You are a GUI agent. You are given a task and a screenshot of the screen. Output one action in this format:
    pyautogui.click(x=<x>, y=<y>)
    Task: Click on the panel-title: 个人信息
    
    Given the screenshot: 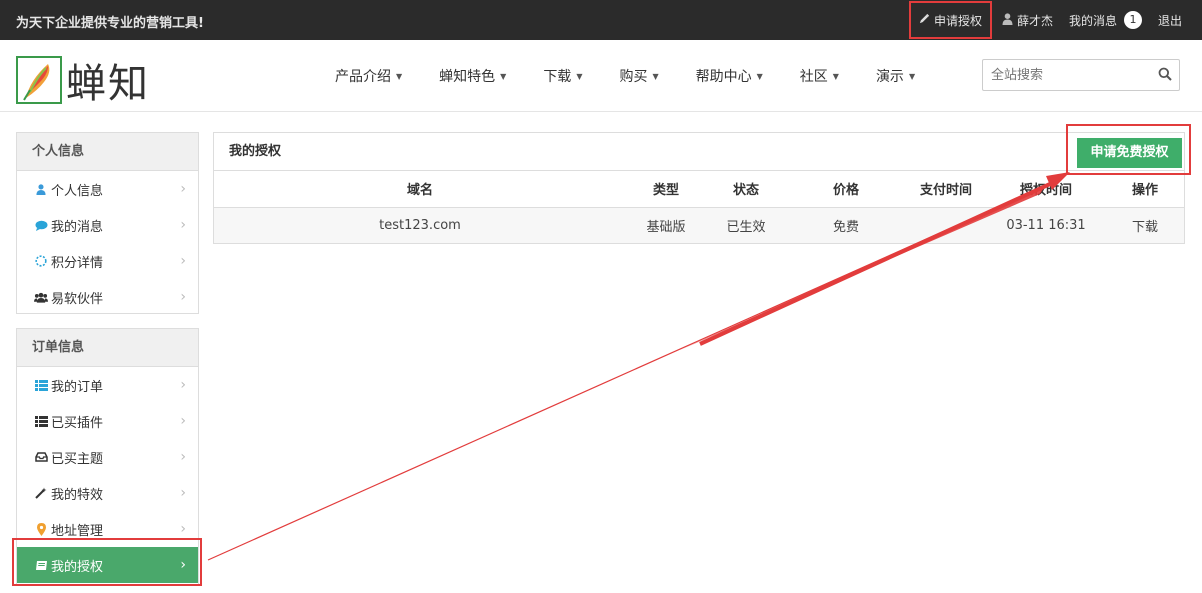 What is the action you would take?
    pyautogui.click(x=107, y=152)
    